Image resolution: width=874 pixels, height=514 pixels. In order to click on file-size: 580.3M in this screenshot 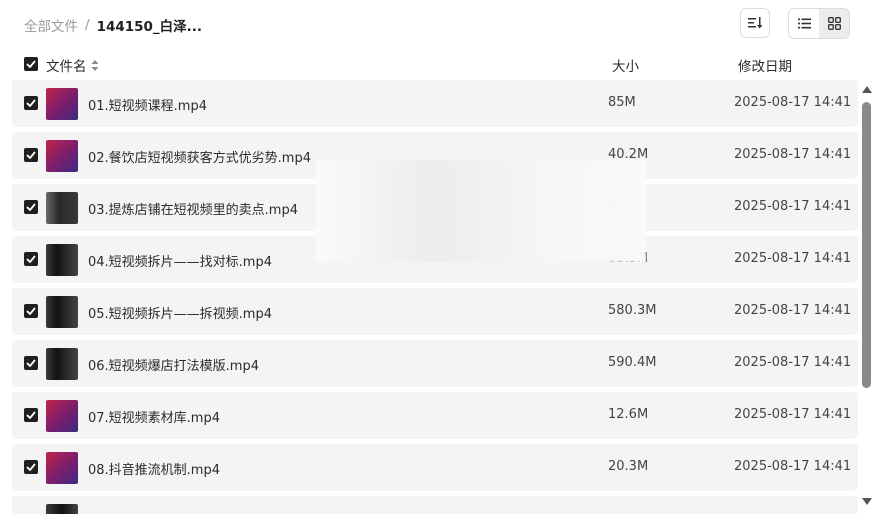, I will do `click(632, 310)`.